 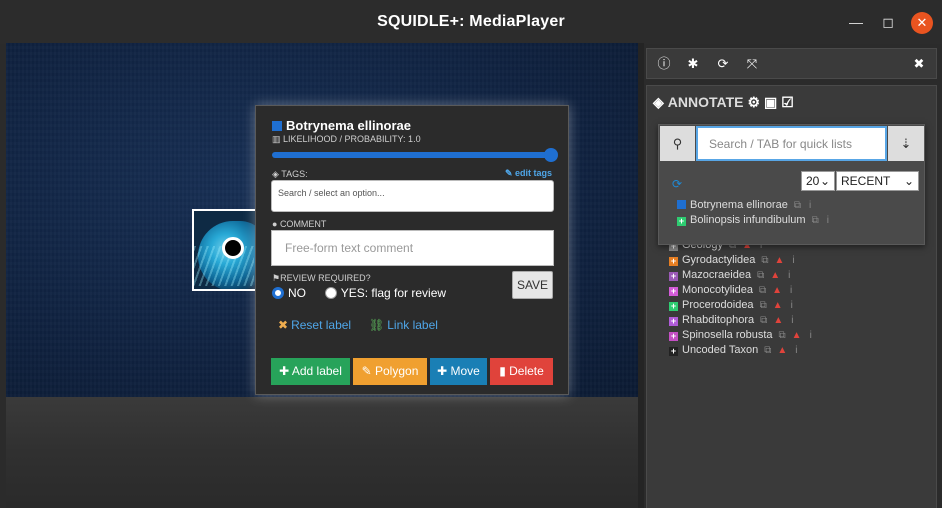 I want to click on likelihood-slider, so click(x=415, y=155).